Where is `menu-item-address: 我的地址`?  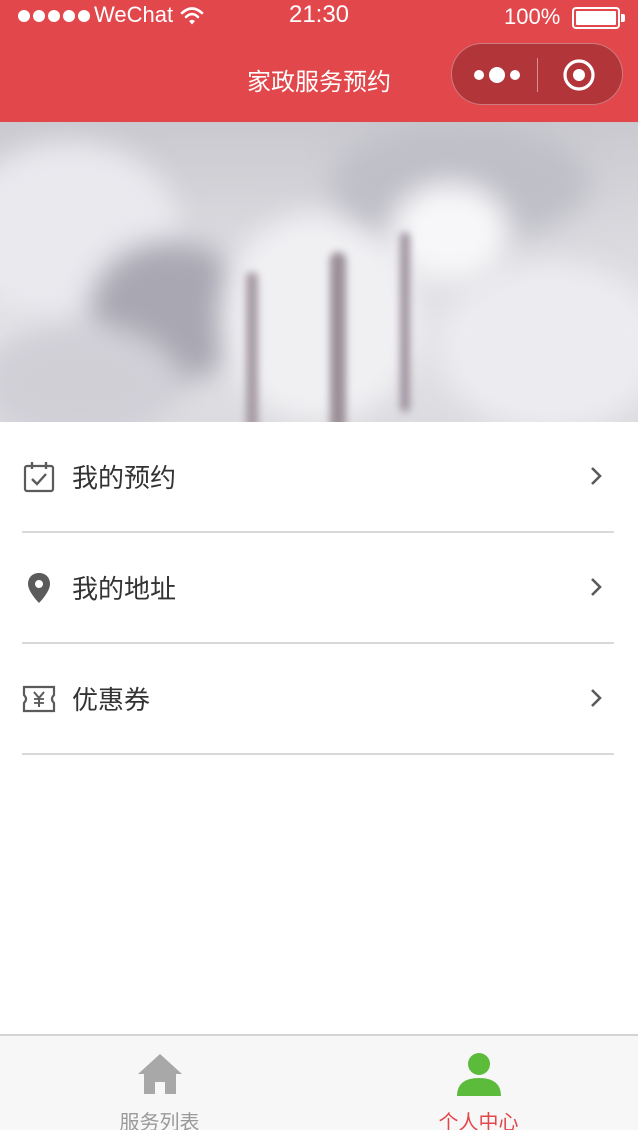
menu-item-address: 我的地址 is located at coordinates (318, 588).